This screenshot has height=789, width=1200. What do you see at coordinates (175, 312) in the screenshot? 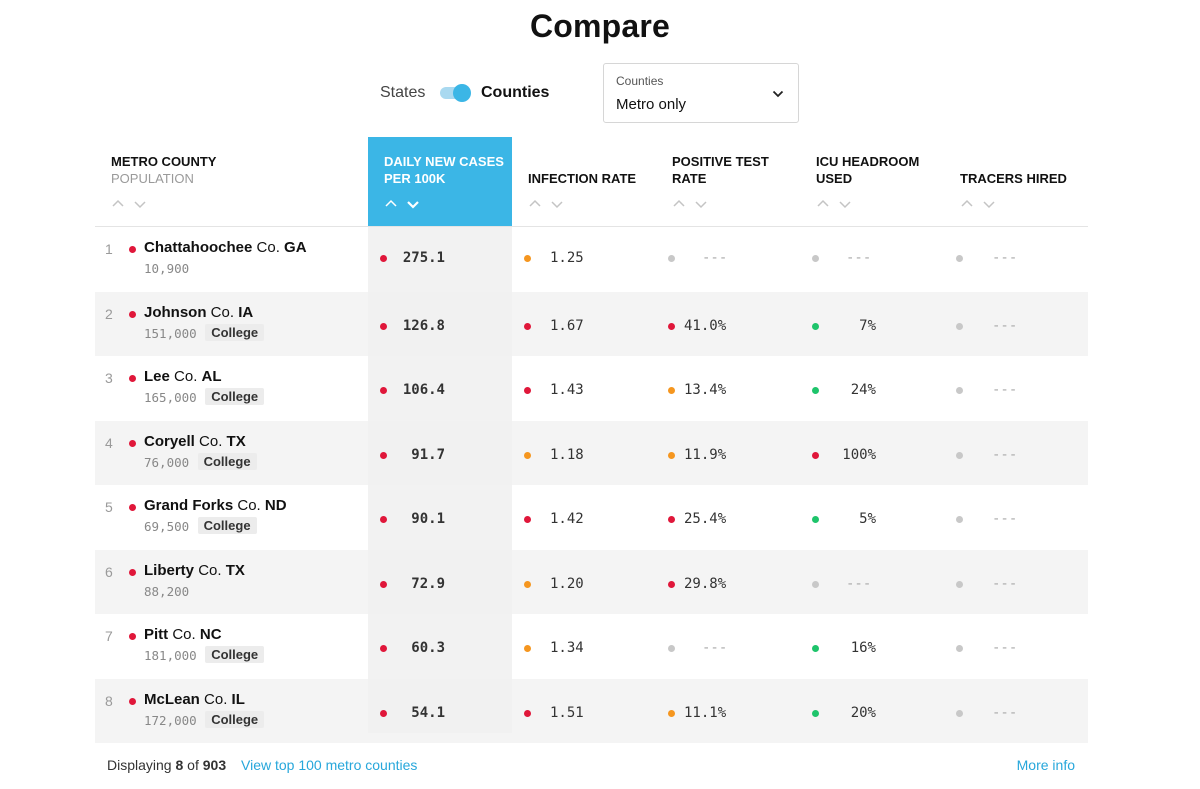
I see `county-name-text: Johnson` at bounding box center [175, 312].